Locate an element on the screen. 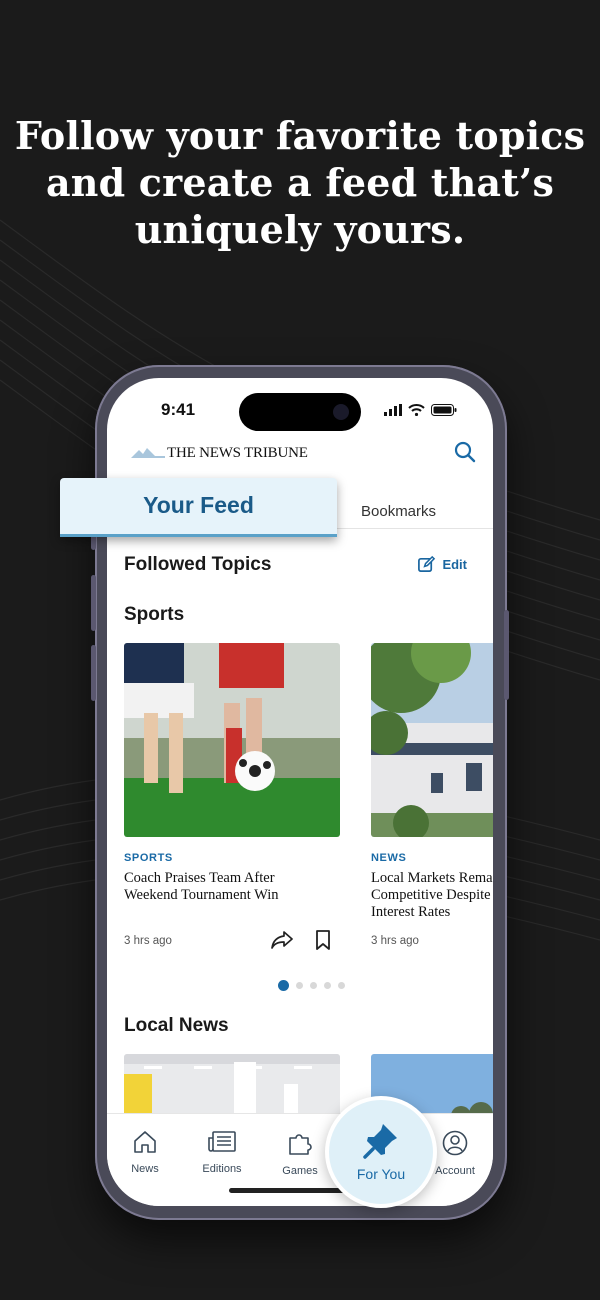 Image resolution: width=600 pixels, height=1300 pixels. article-image-building is located at coordinates (432, 740).